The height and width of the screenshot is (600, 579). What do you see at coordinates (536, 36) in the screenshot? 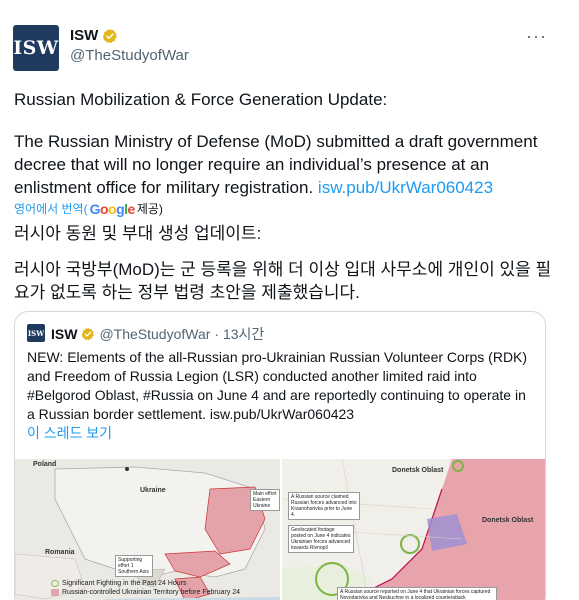
I see `more-dots-icon: ···` at bounding box center [536, 36].